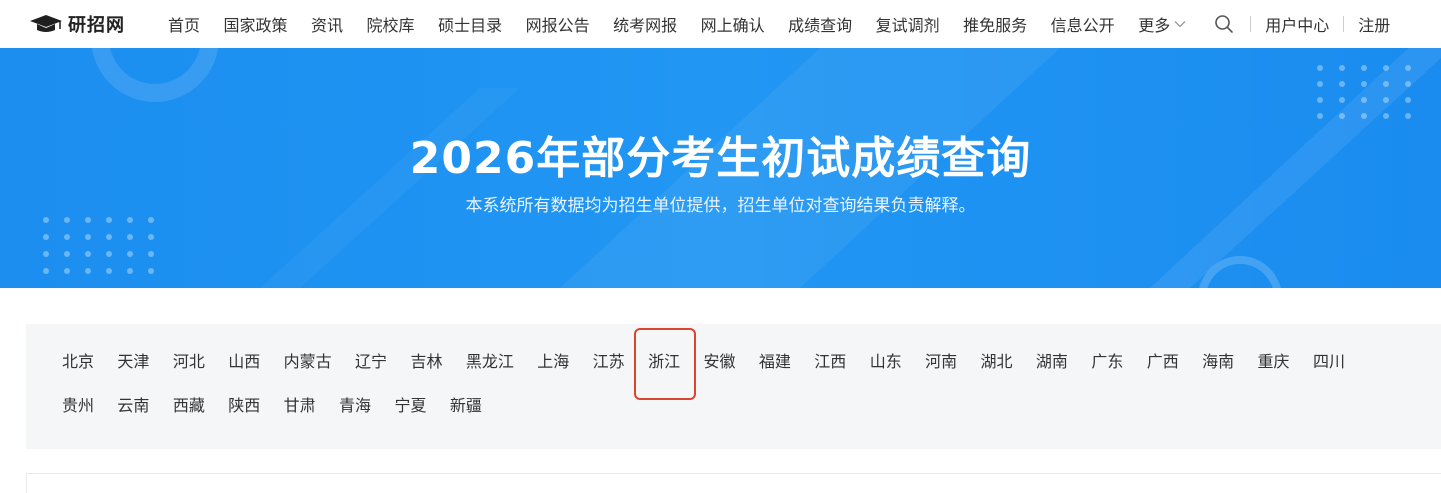 This screenshot has height=493, width=1441. What do you see at coordinates (184, 24) in the screenshot?
I see `nav-item-home: 首页` at bounding box center [184, 24].